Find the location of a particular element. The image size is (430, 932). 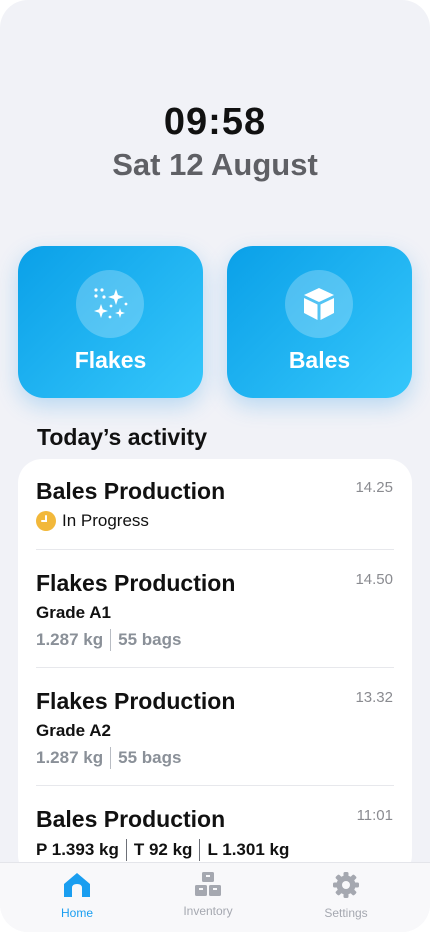

tab-inventory-label: Inventory is located at coordinates (208, 911).